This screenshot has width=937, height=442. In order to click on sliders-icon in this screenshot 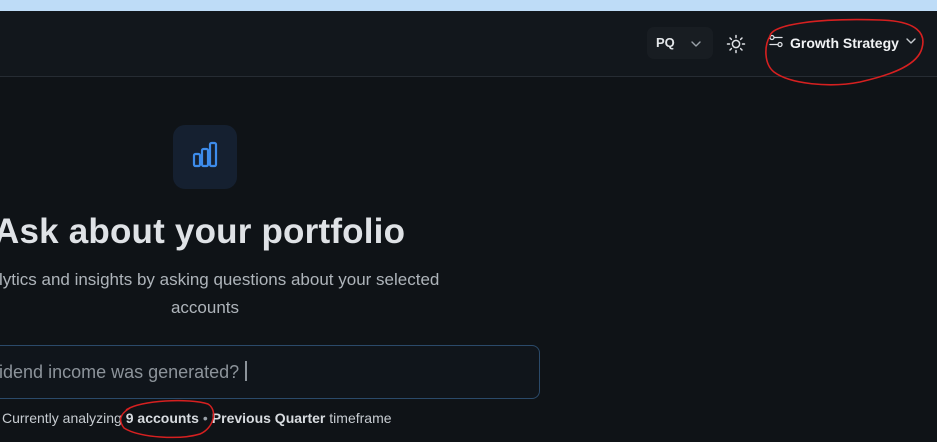, I will do `click(776, 43)`.